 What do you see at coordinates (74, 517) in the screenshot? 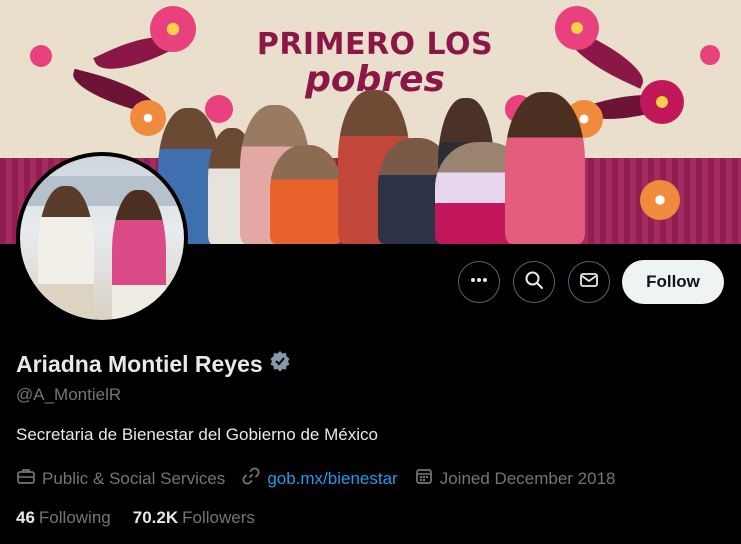
I see `following-label: Following` at bounding box center [74, 517].